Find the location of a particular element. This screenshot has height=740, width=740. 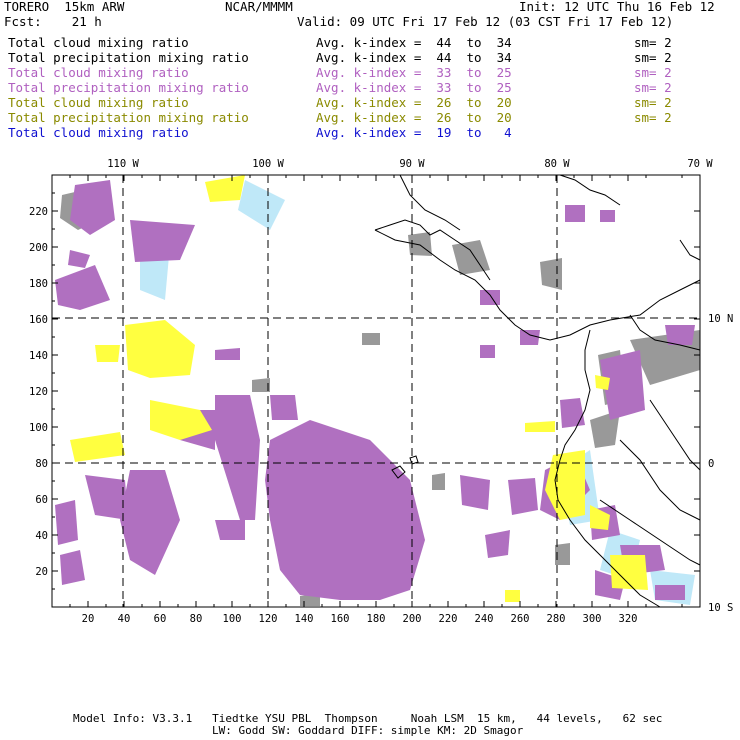

x-tick-label: 160 is located at coordinates (340, 619).